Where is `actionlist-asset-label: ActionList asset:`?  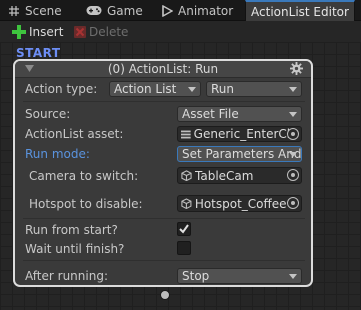 actionlist-asset-label: ActionList asset: is located at coordinates (74, 134).